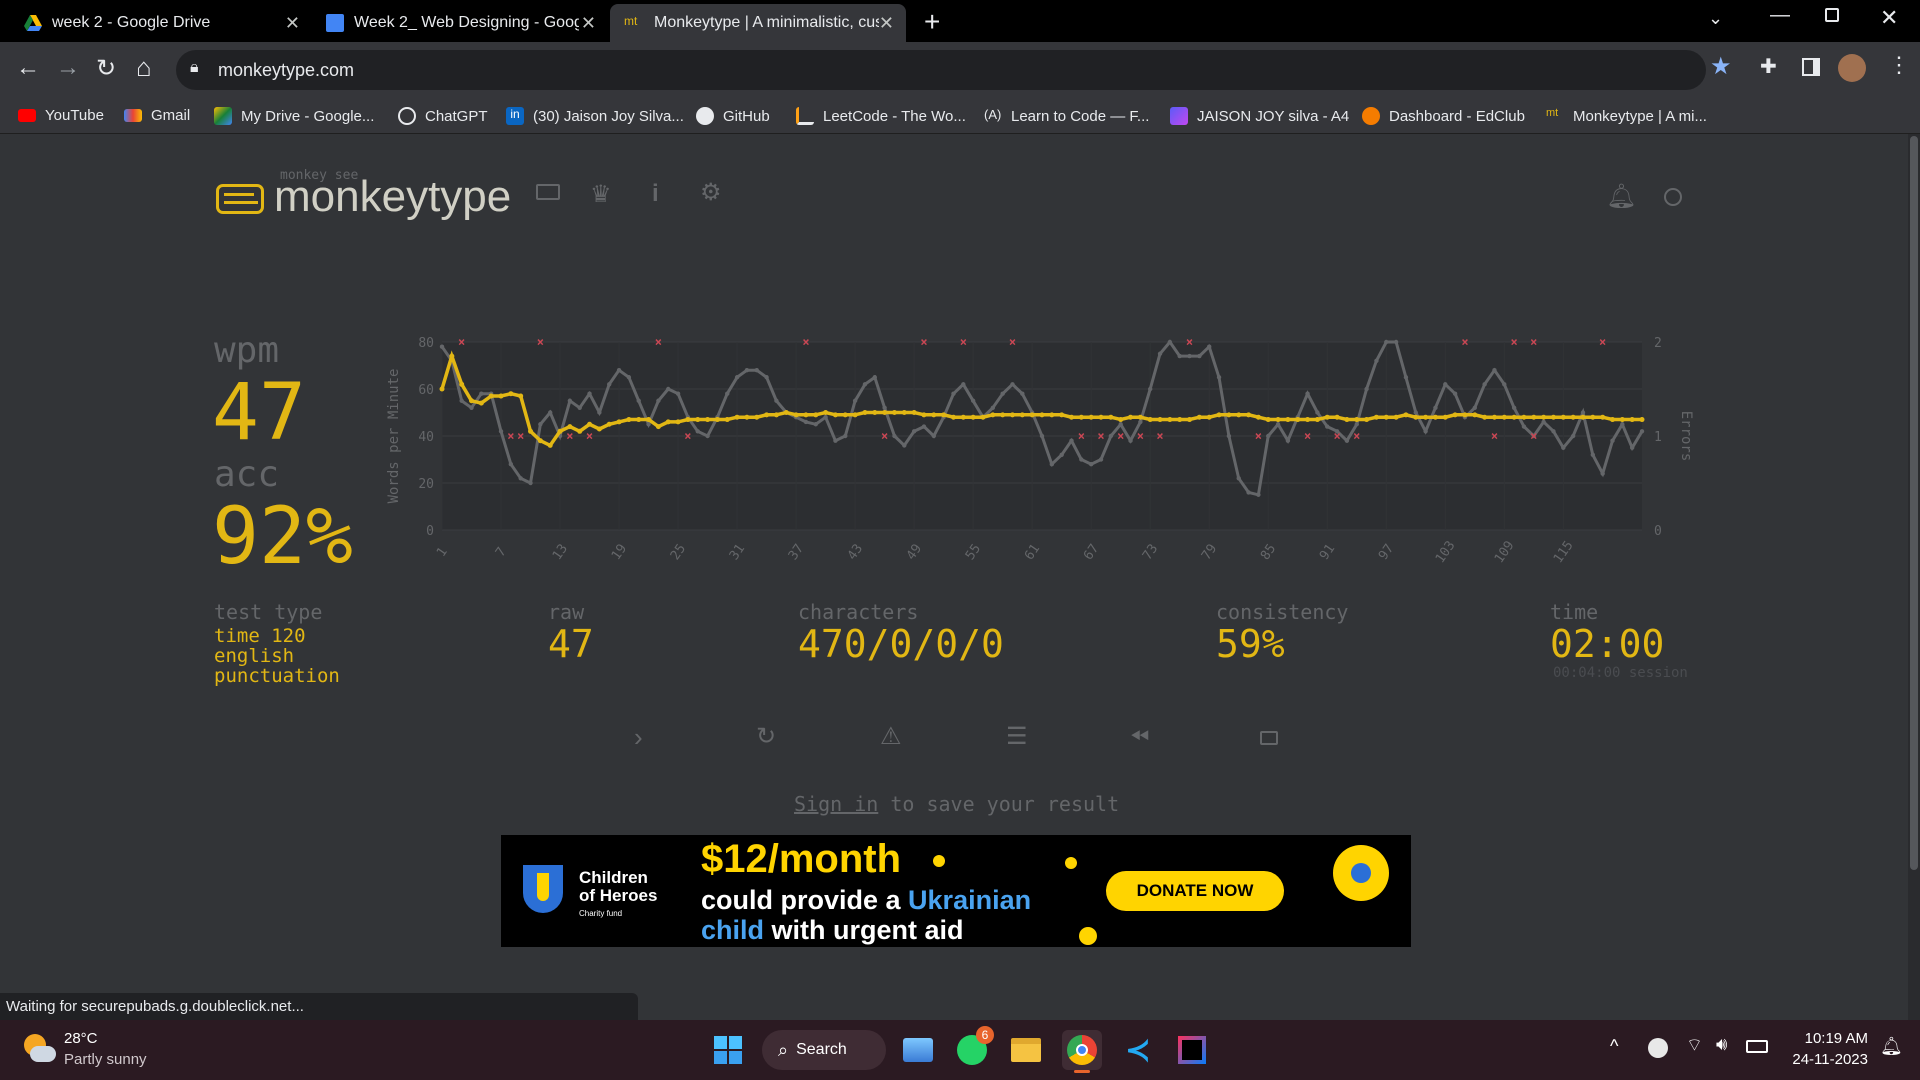  What do you see at coordinates (918, 1050) in the screenshot?
I see `photos-app-icon` at bounding box center [918, 1050].